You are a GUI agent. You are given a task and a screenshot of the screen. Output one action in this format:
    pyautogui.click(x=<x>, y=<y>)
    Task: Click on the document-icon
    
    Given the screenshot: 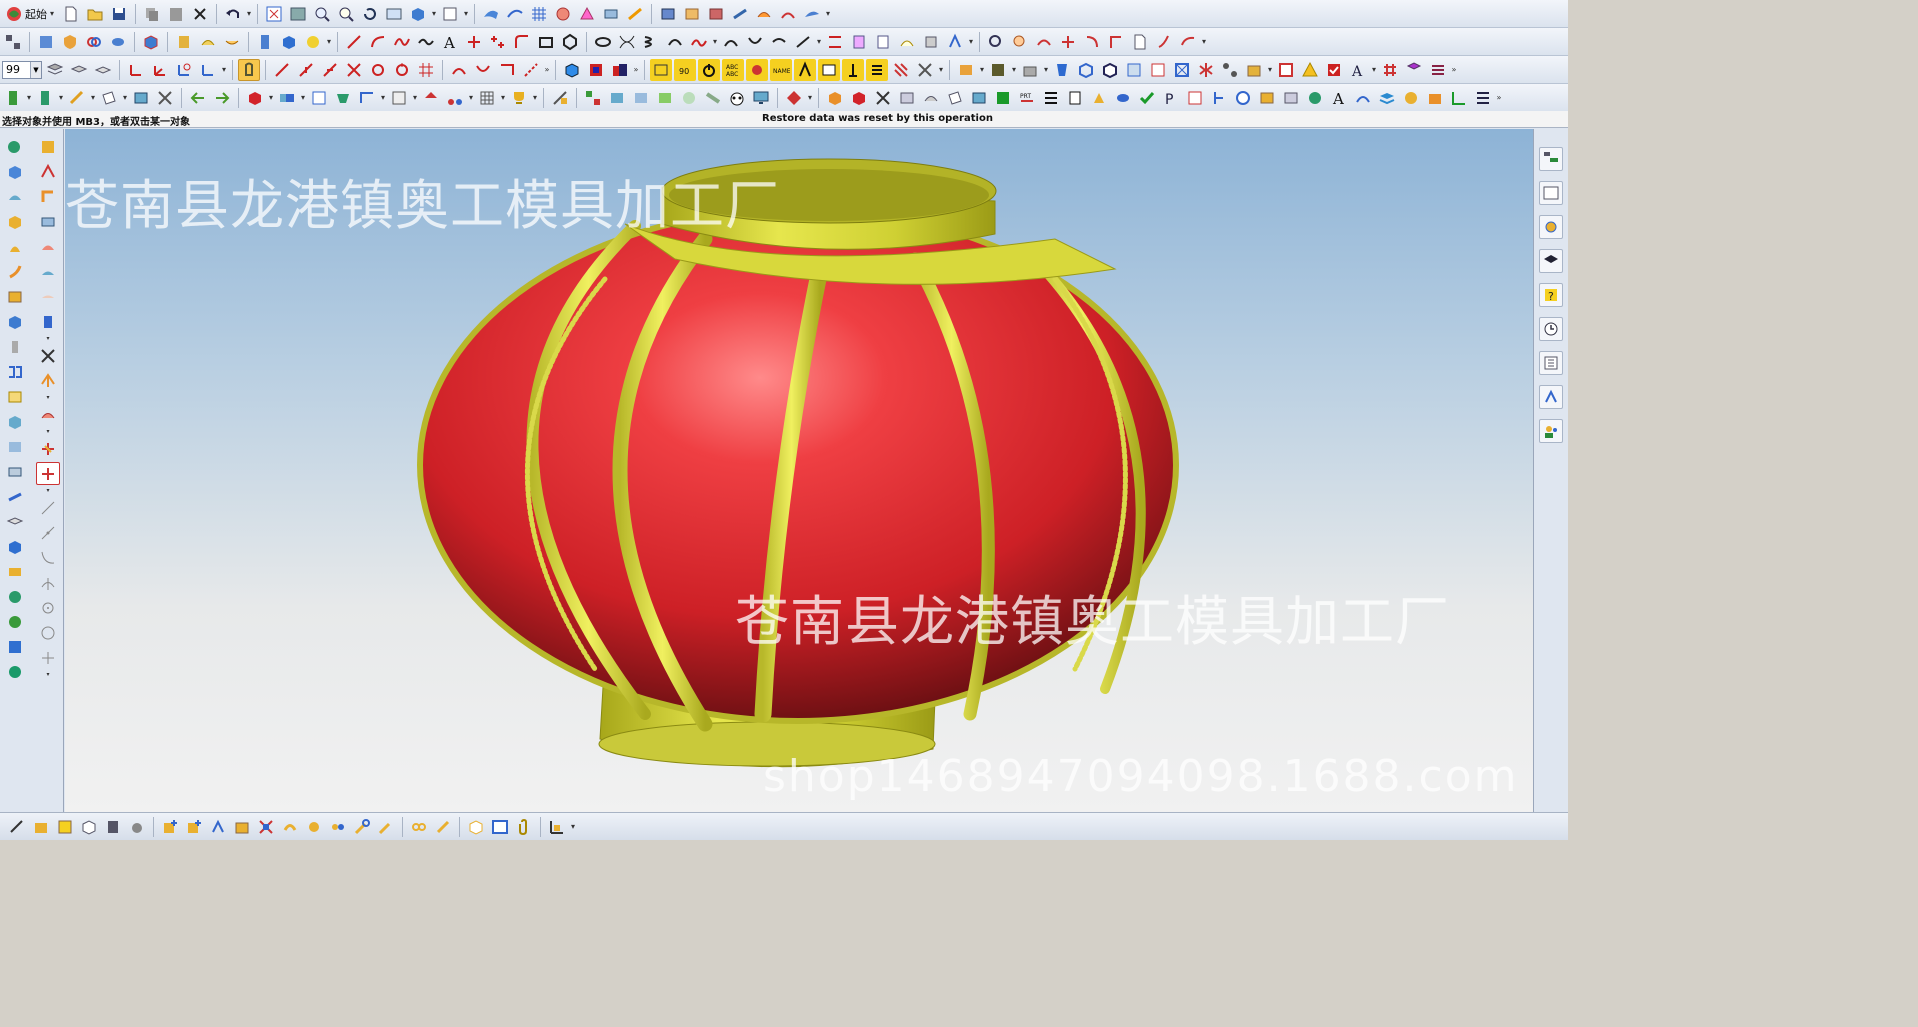 What is the action you would take?
    pyautogui.click(x=1140, y=42)
    